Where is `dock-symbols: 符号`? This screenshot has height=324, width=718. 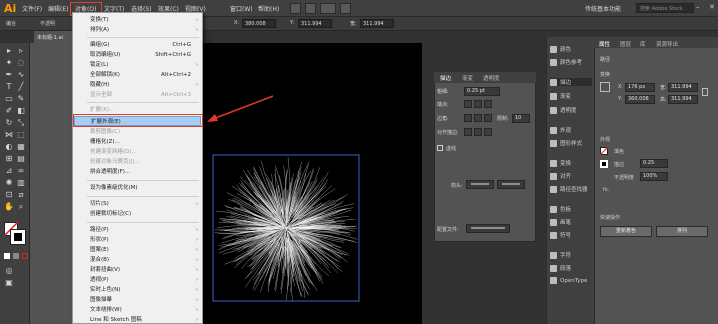
dock-symbols: 符号 is located at coordinates (560, 235).